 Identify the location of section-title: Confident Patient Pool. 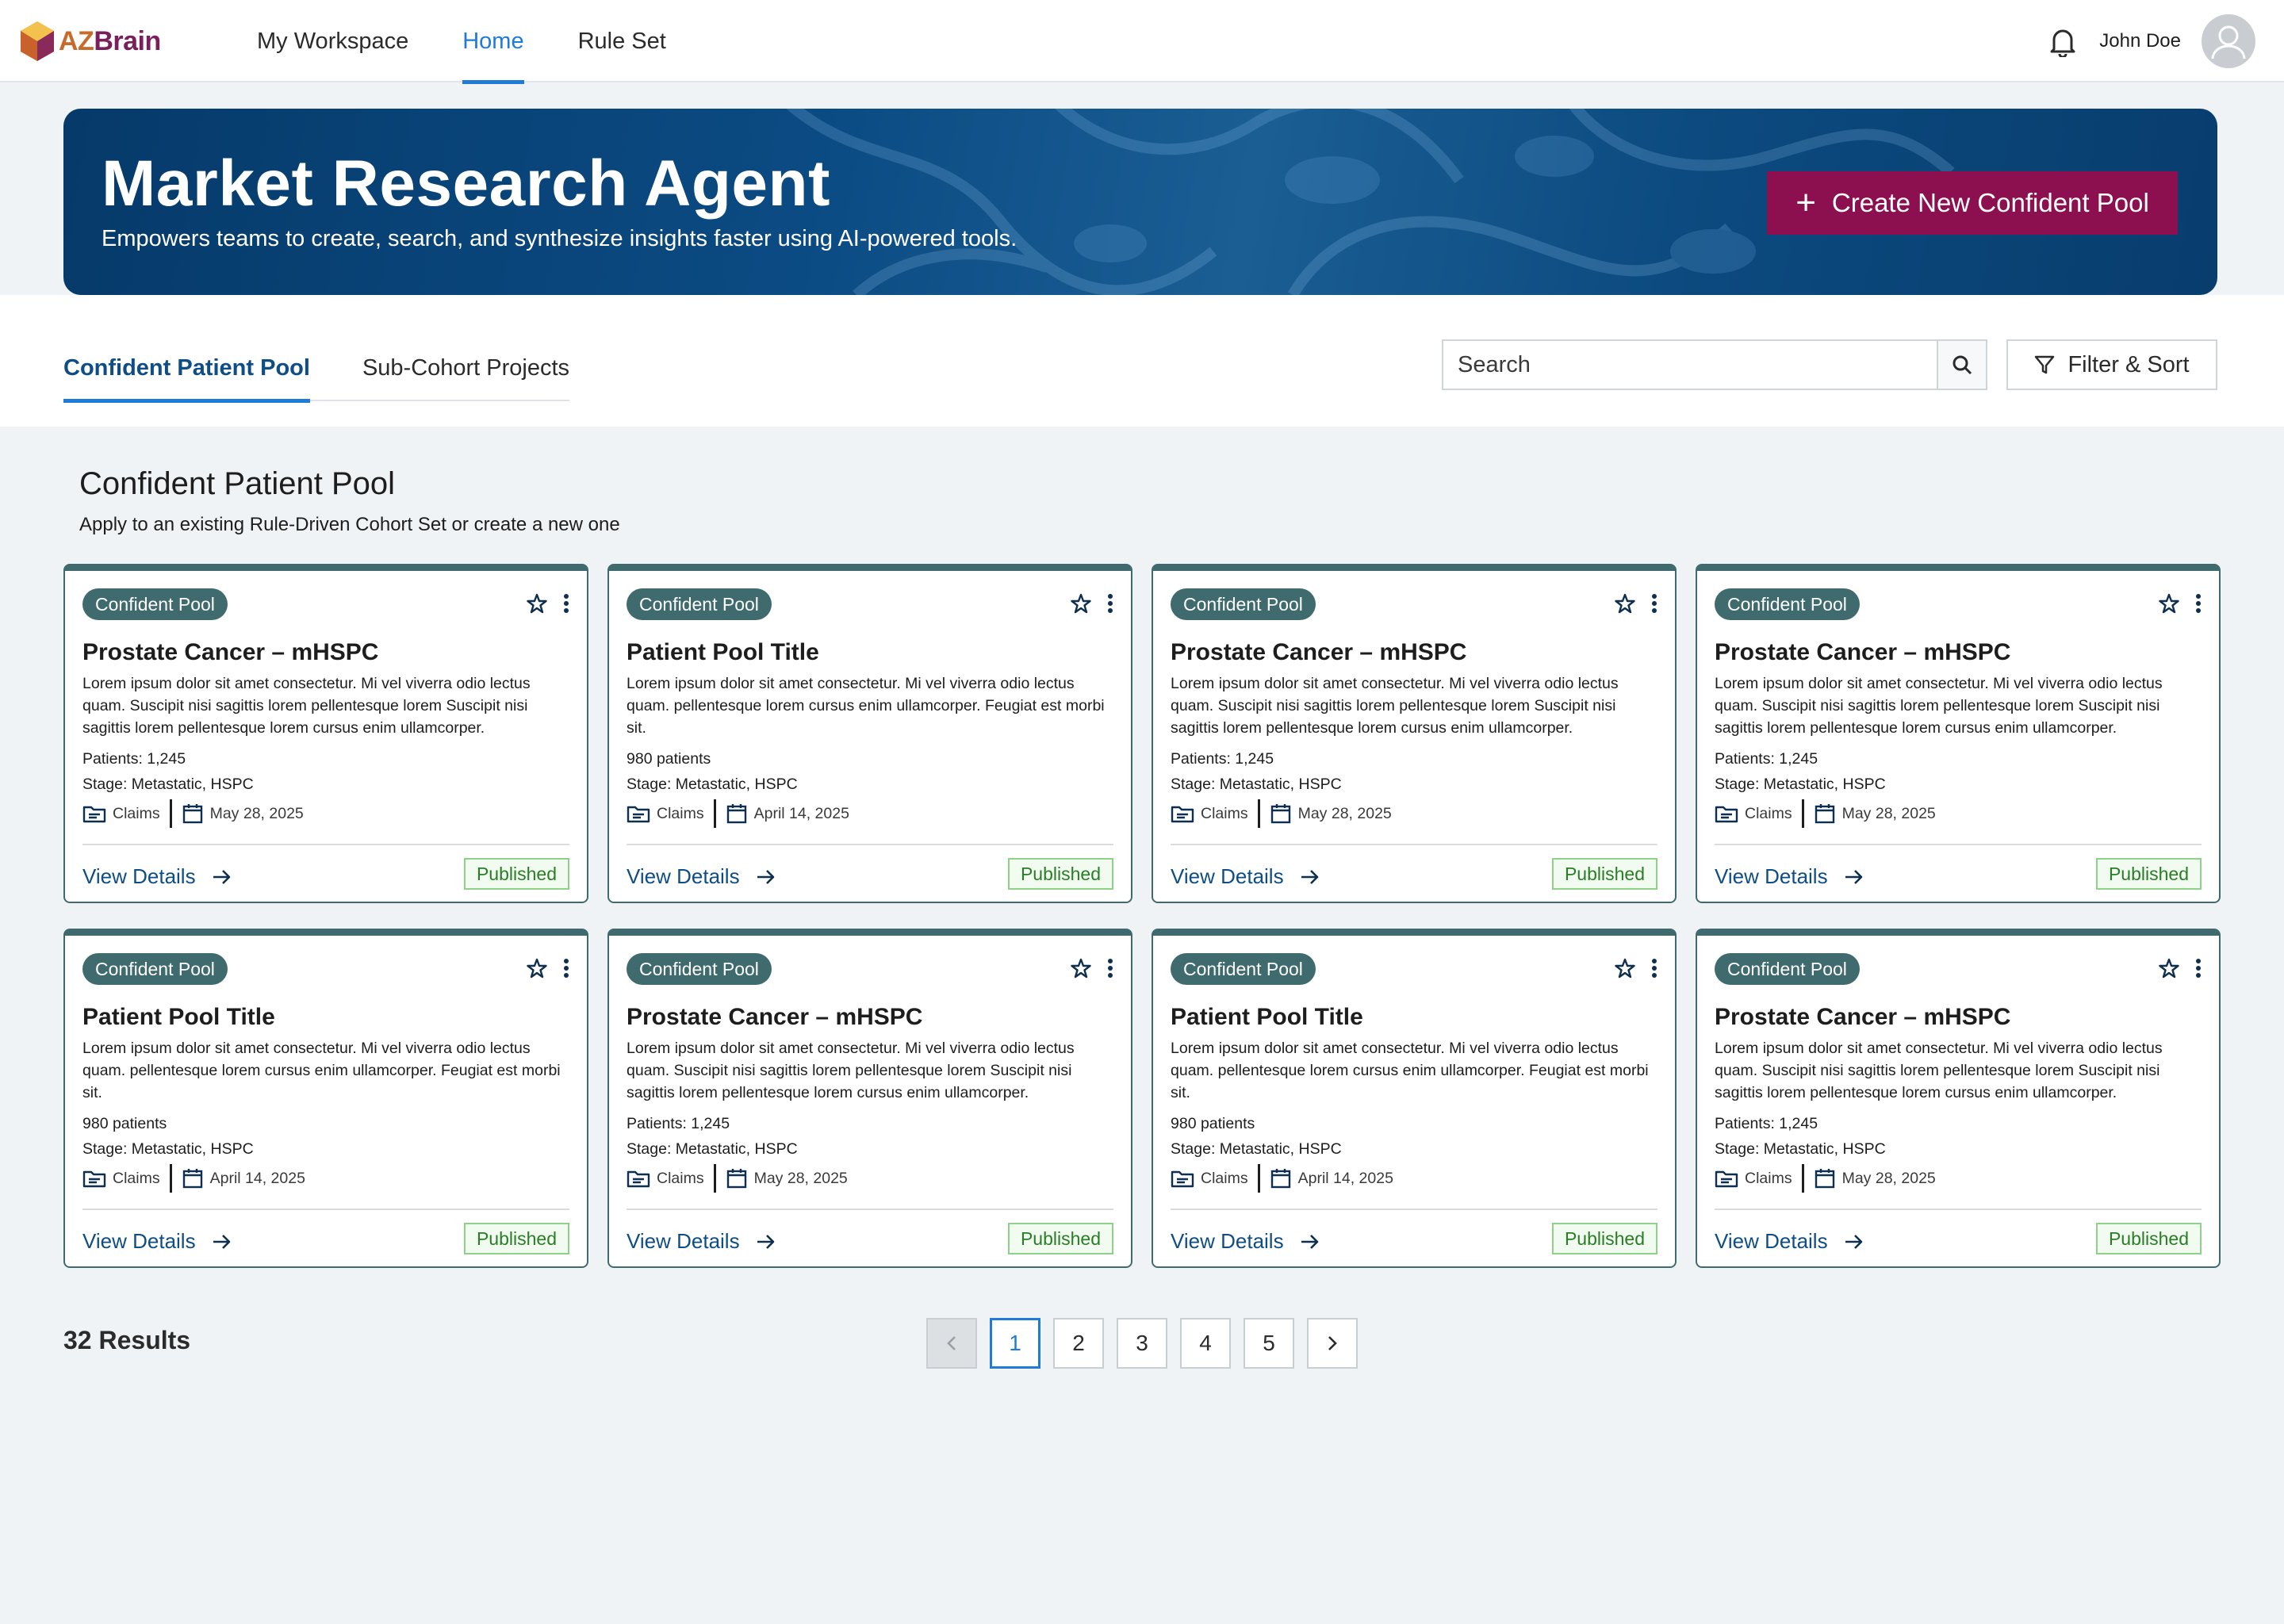
(237, 484).